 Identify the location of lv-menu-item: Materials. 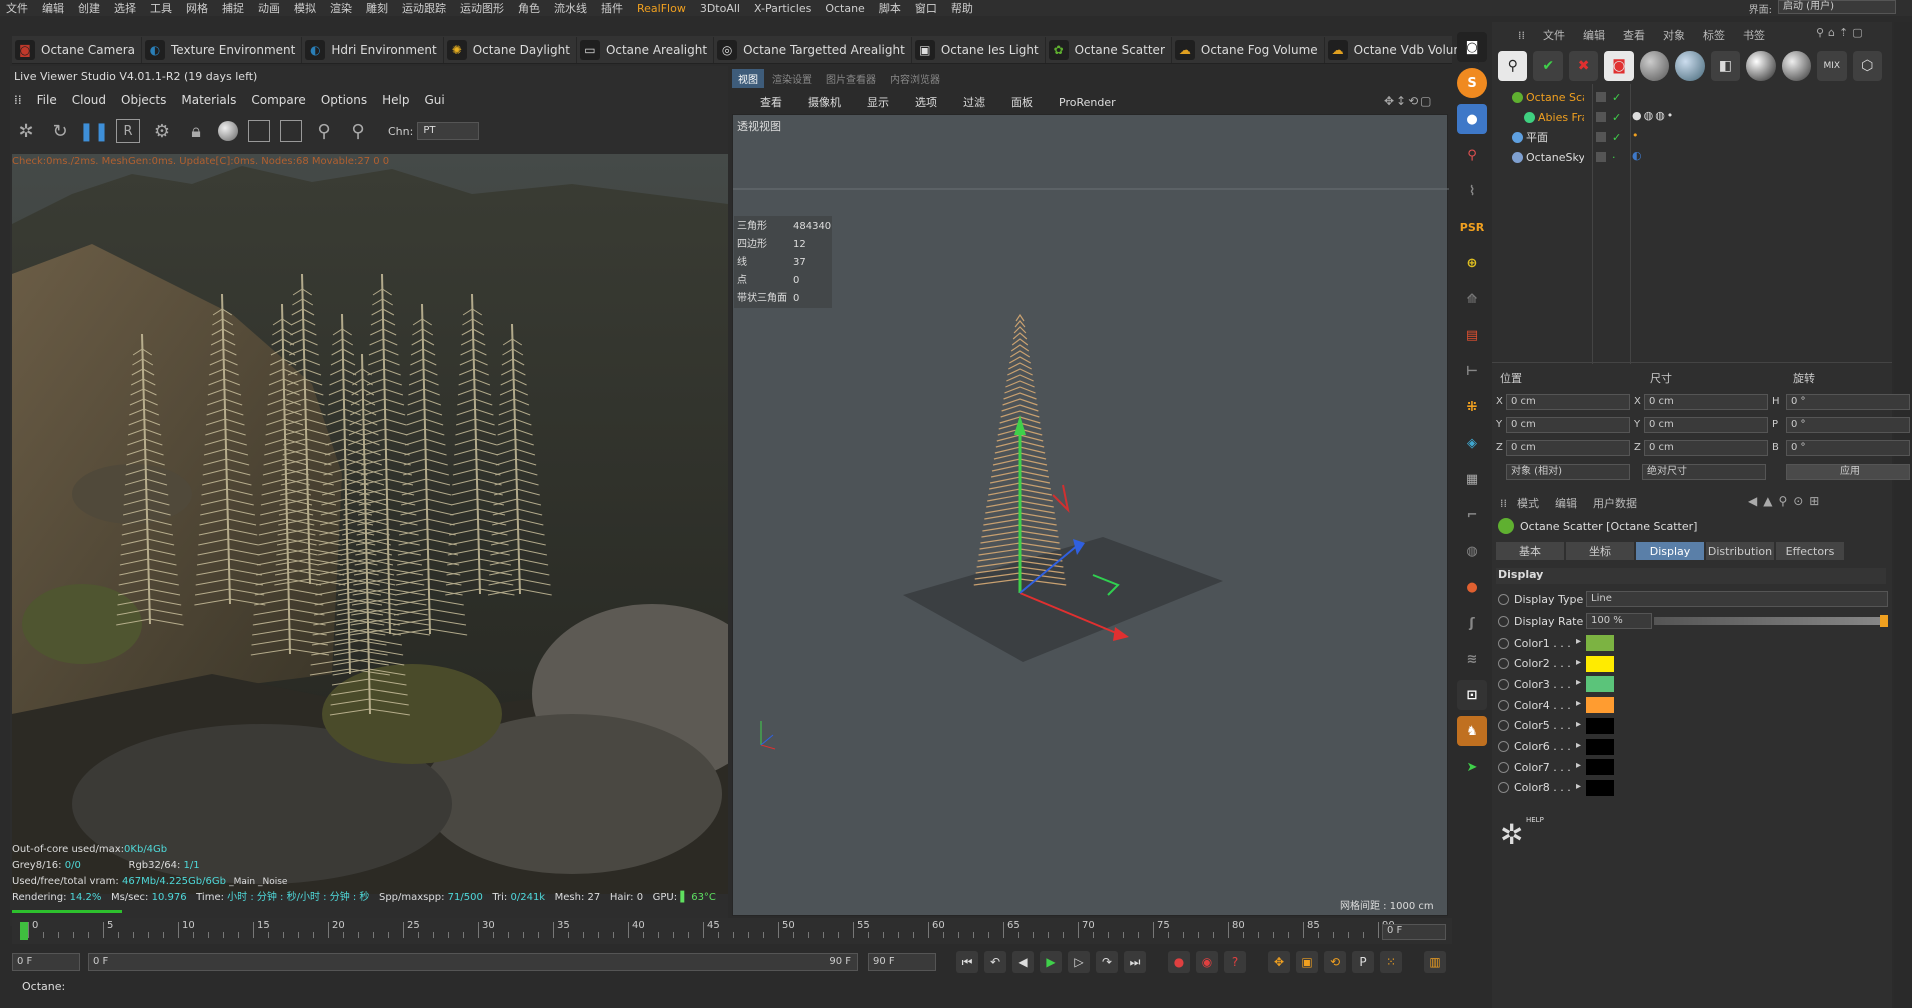
(208, 100).